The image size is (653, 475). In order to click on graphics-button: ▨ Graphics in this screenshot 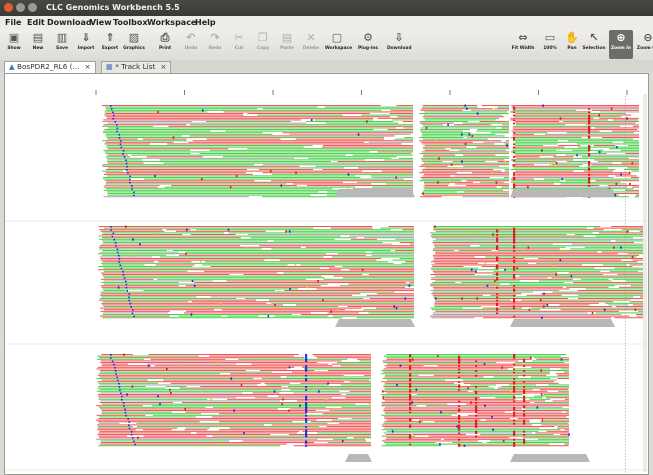, I will do `click(134, 44)`.